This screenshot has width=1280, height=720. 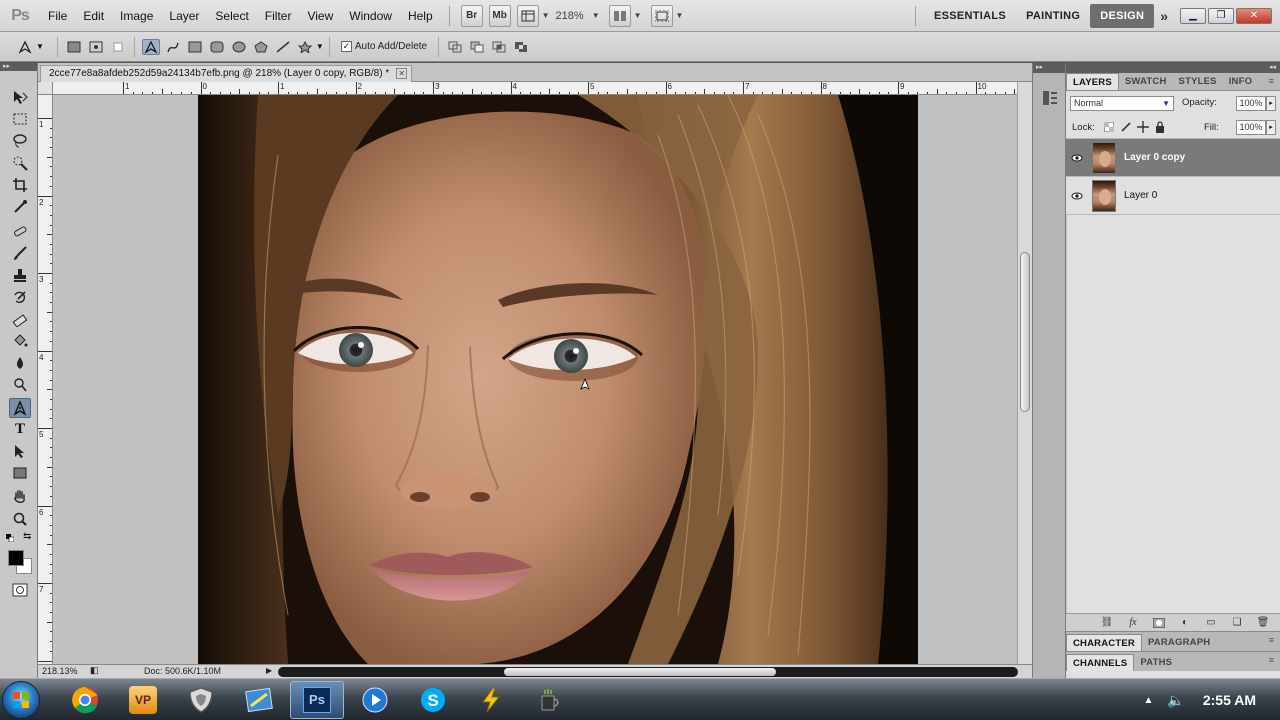 I want to click on view-extras-button, so click(x=527, y=15).